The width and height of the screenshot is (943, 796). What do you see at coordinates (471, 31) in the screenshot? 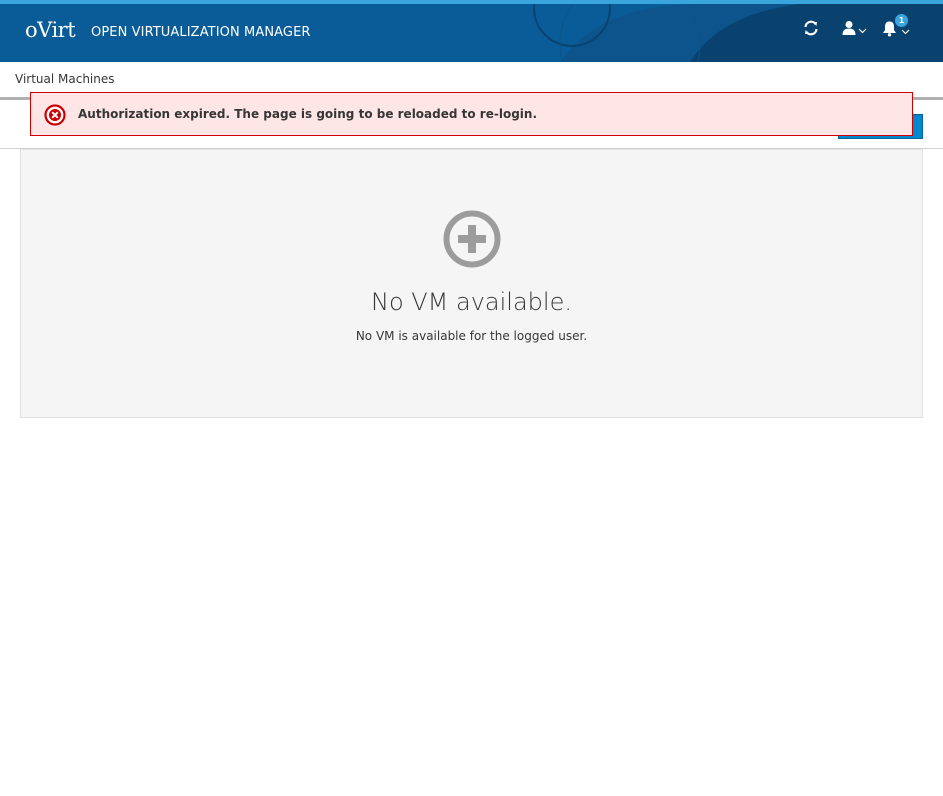
I see `masthead: oVirt OPEN VIRTUALIZATION MANAGER 1` at bounding box center [471, 31].